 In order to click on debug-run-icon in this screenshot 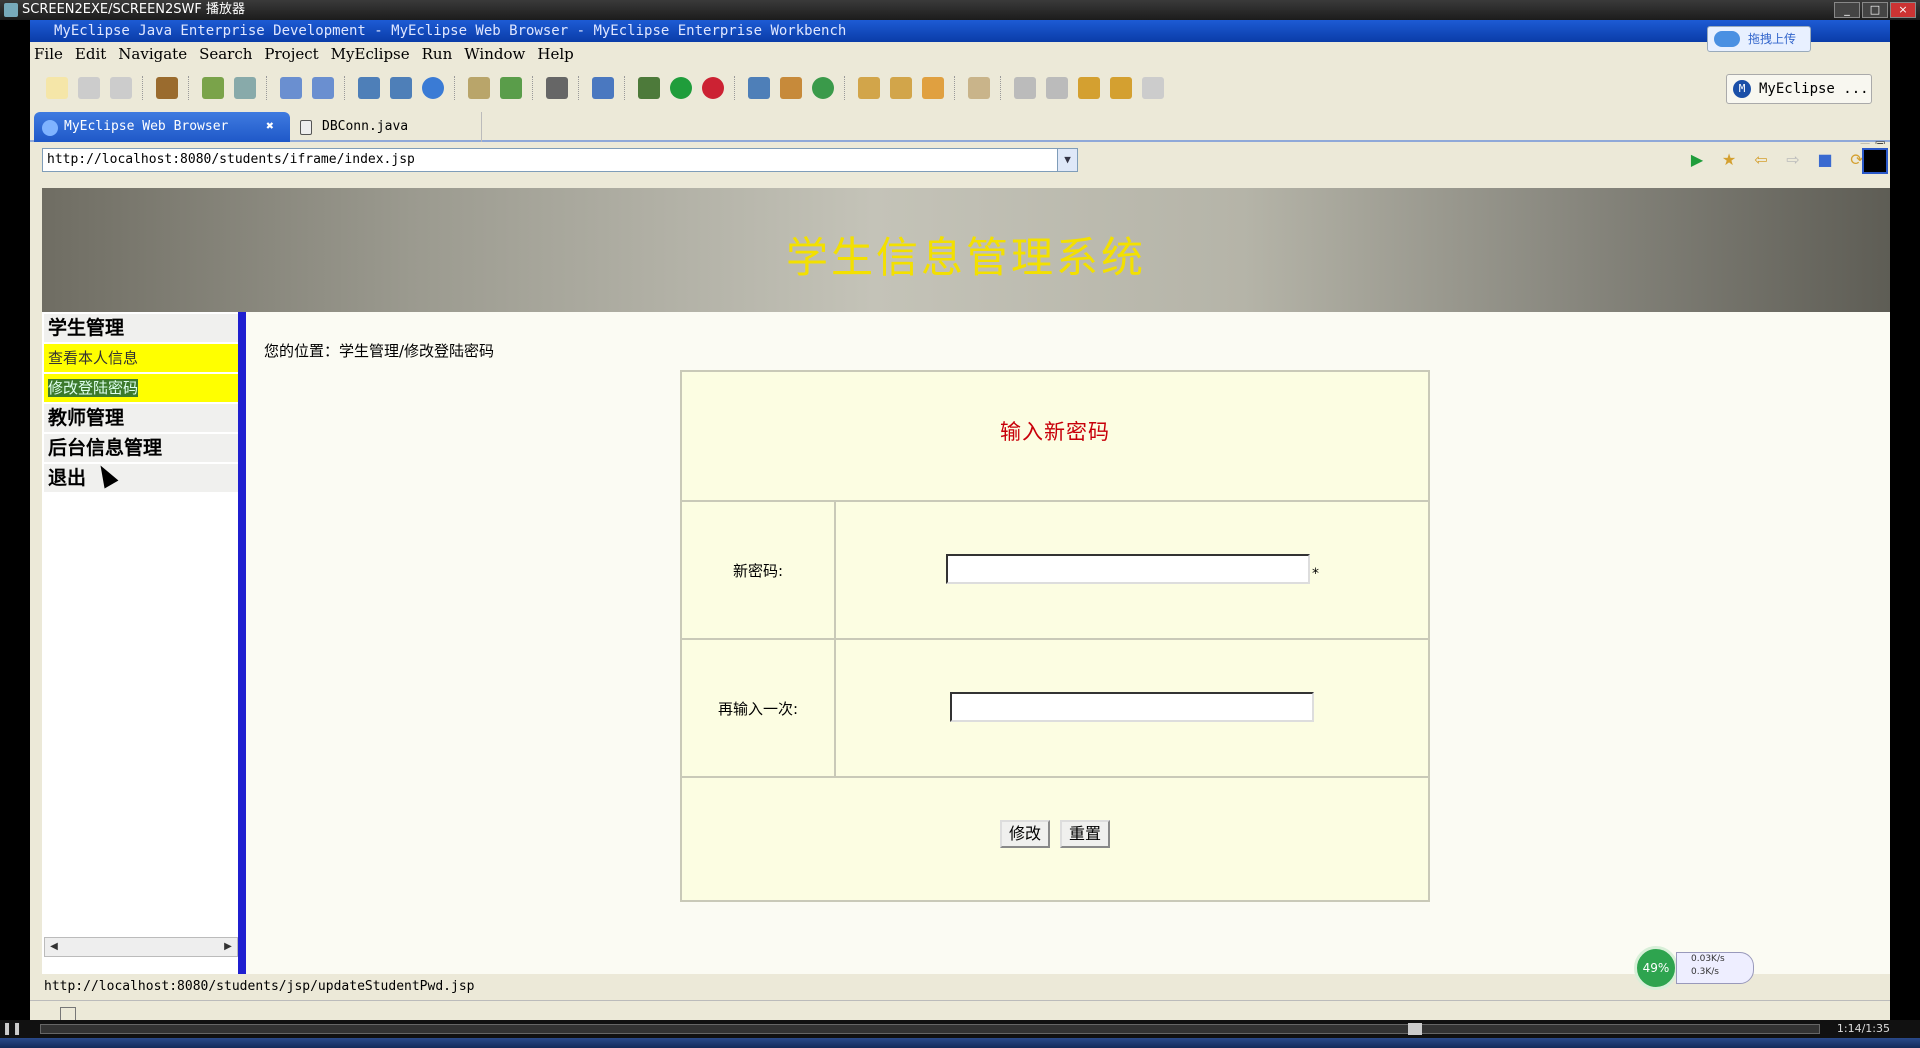, I will do `click(649, 88)`.